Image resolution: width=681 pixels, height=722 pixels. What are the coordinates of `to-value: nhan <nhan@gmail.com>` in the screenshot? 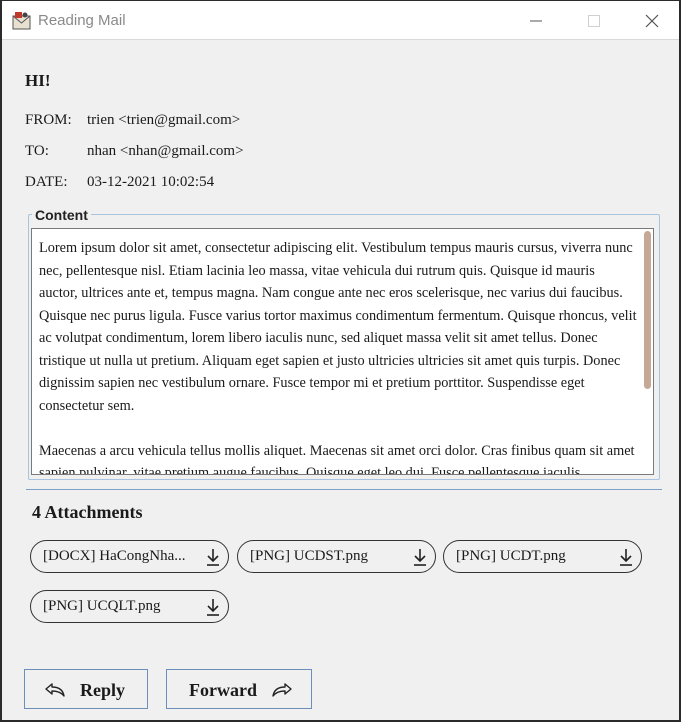 It's located at (165, 151).